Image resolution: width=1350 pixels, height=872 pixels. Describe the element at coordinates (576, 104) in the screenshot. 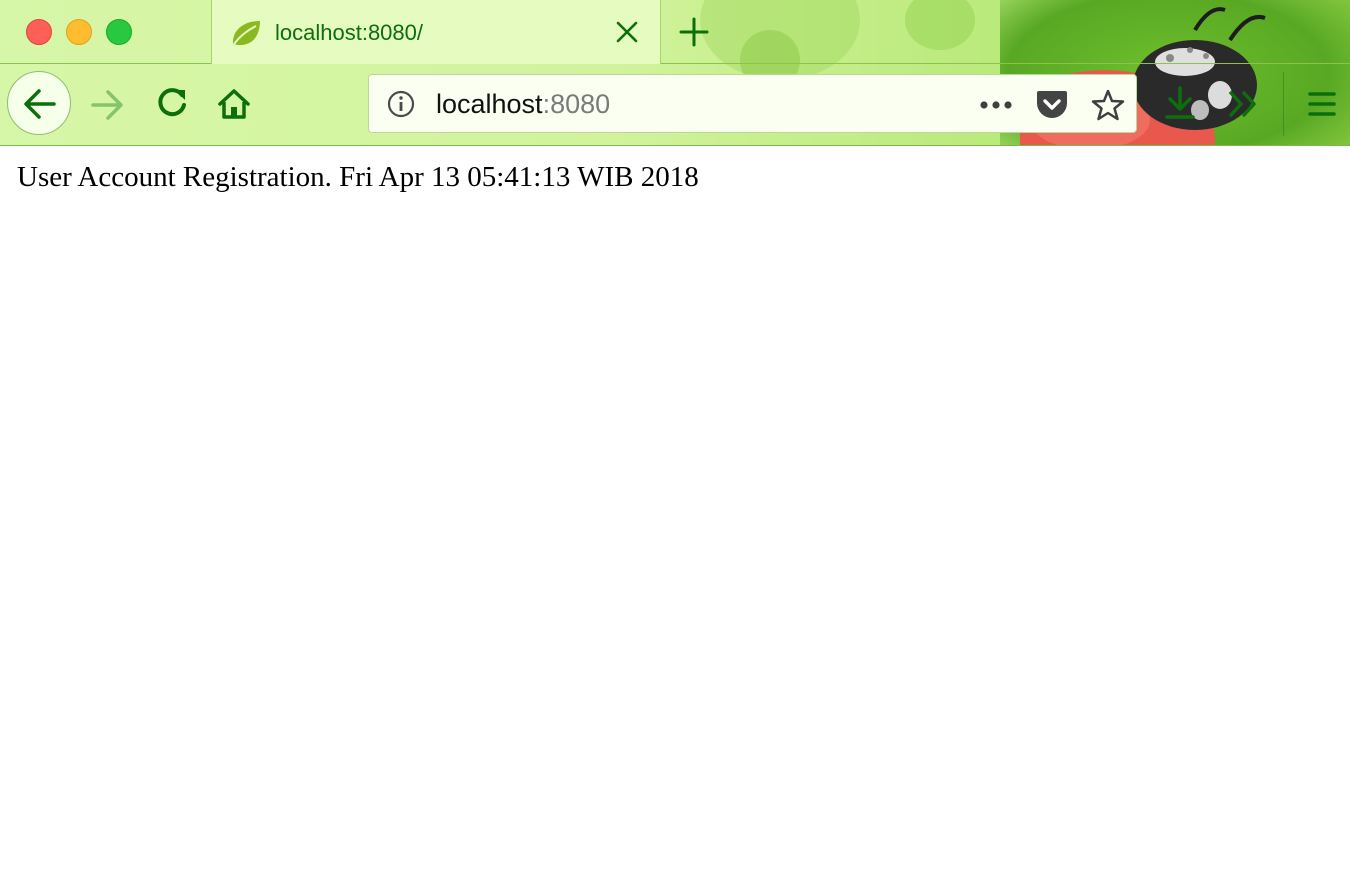

I see `url-port: :8080` at that location.